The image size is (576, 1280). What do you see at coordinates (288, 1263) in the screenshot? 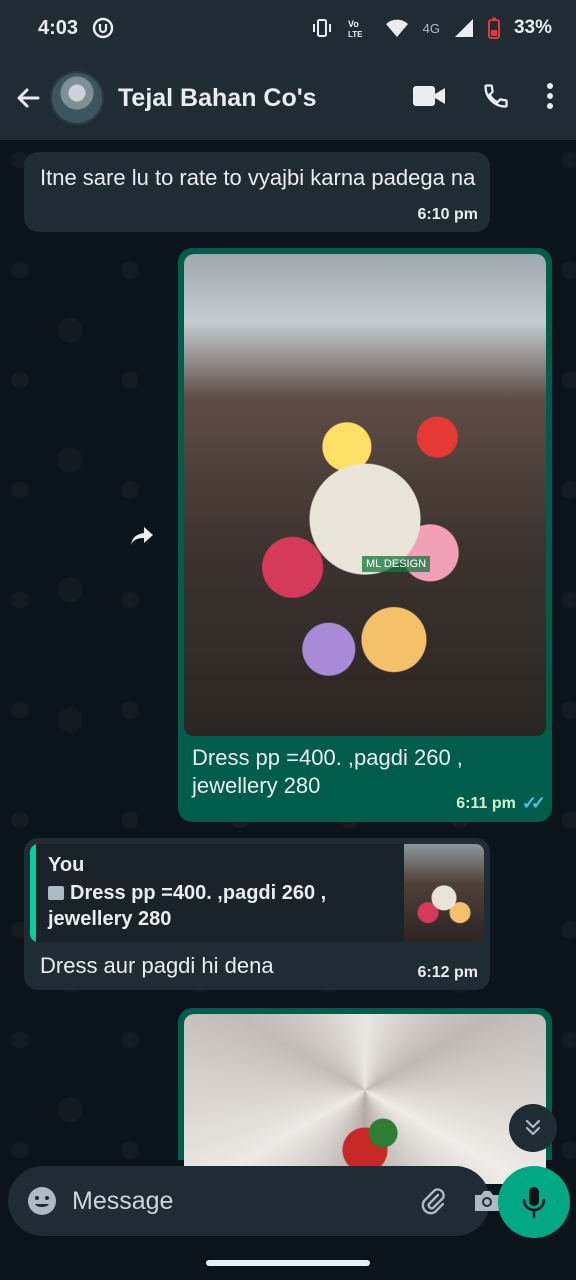
I see `home-indicator` at bounding box center [288, 1263].